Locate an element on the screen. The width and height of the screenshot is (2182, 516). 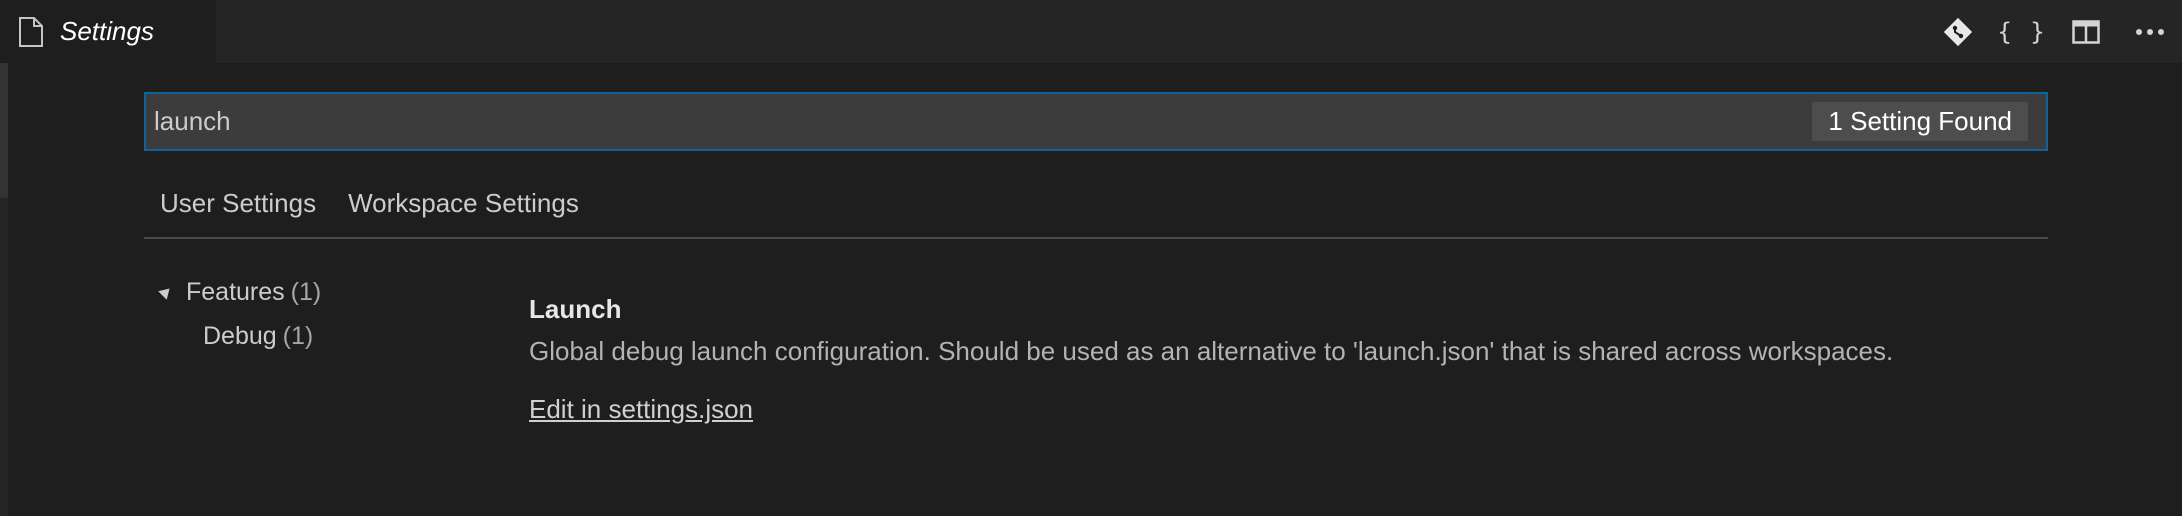
braces-icon: { } is located at coordinates (2022, 31).